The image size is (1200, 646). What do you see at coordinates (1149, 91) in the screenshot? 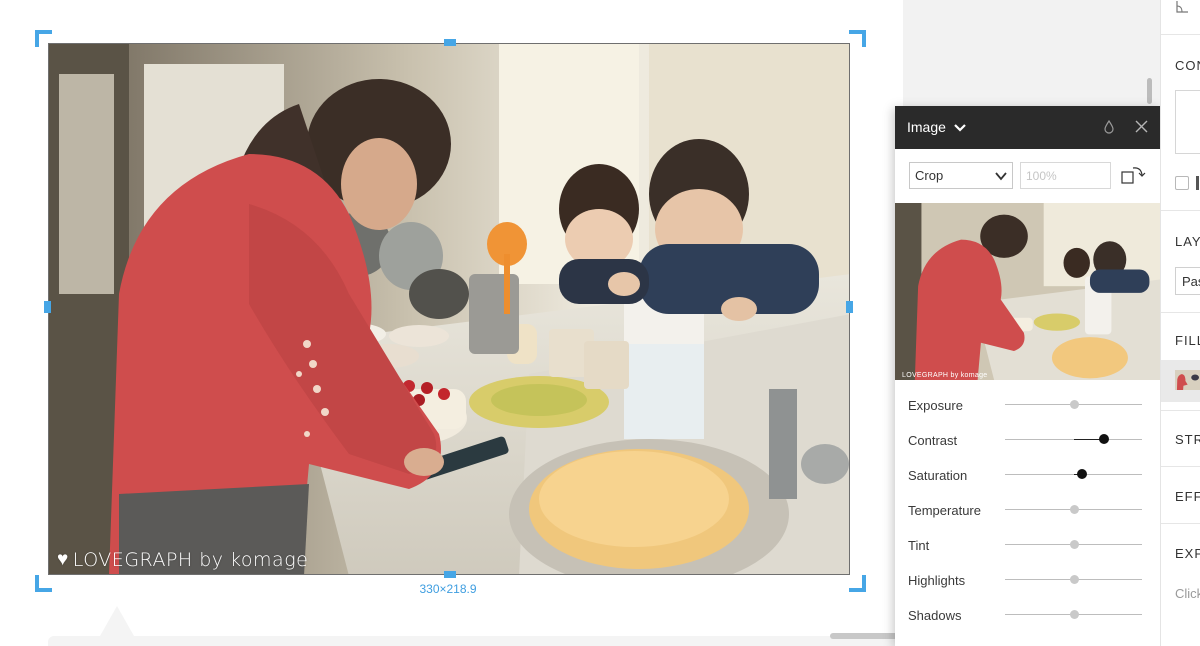
I see `vertical-scrollbar` at bounding box center [1149, 91].